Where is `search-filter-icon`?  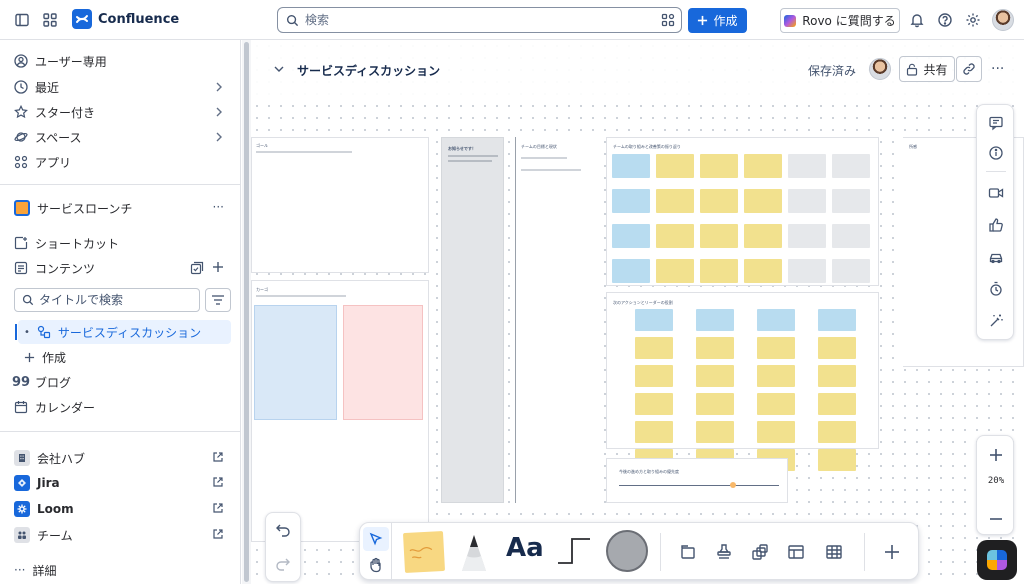
search-filter-icon is located at coordinates (668, 20).